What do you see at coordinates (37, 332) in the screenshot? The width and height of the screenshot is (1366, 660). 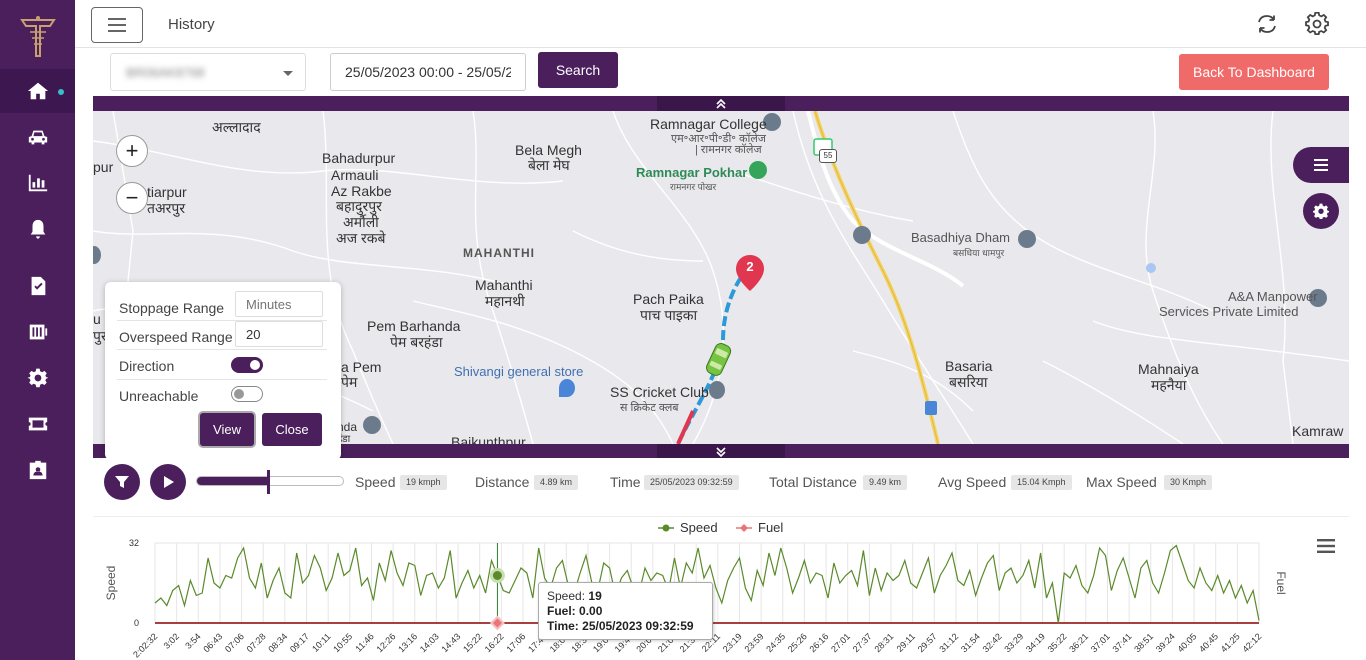 I see `nav-fuel` at bounding box center [37, 332].